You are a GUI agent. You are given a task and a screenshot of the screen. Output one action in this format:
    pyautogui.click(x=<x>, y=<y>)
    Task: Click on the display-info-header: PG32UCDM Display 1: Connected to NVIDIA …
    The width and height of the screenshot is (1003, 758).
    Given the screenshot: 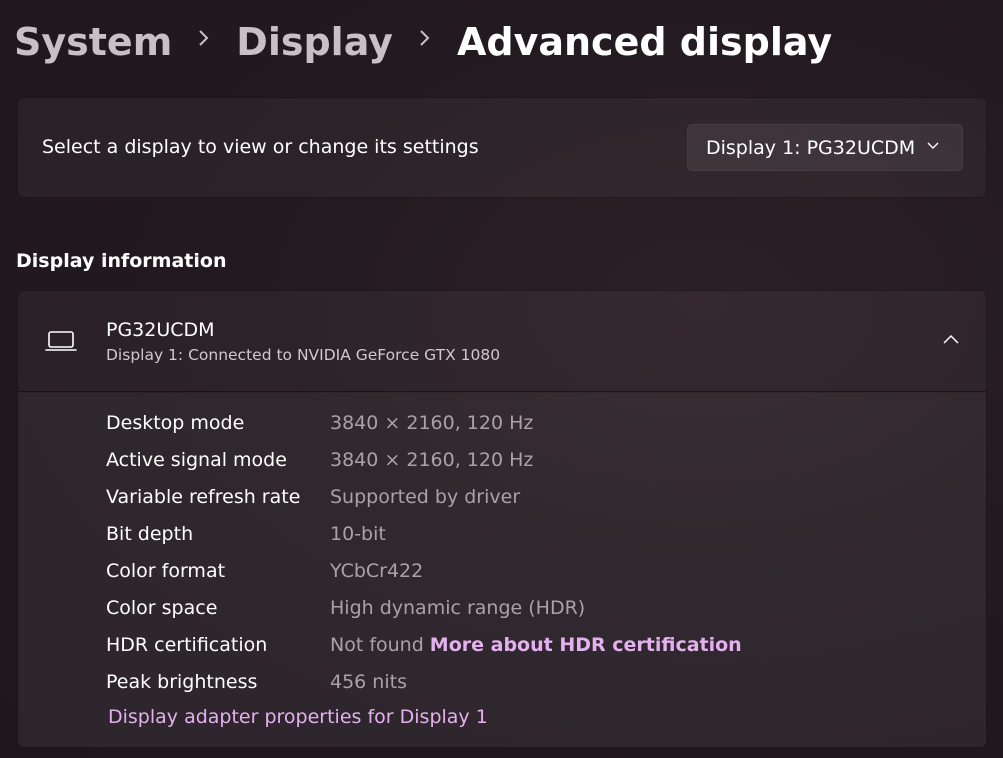 What is the action you would take?
    pyautogui.click(x=502, y=341)
    